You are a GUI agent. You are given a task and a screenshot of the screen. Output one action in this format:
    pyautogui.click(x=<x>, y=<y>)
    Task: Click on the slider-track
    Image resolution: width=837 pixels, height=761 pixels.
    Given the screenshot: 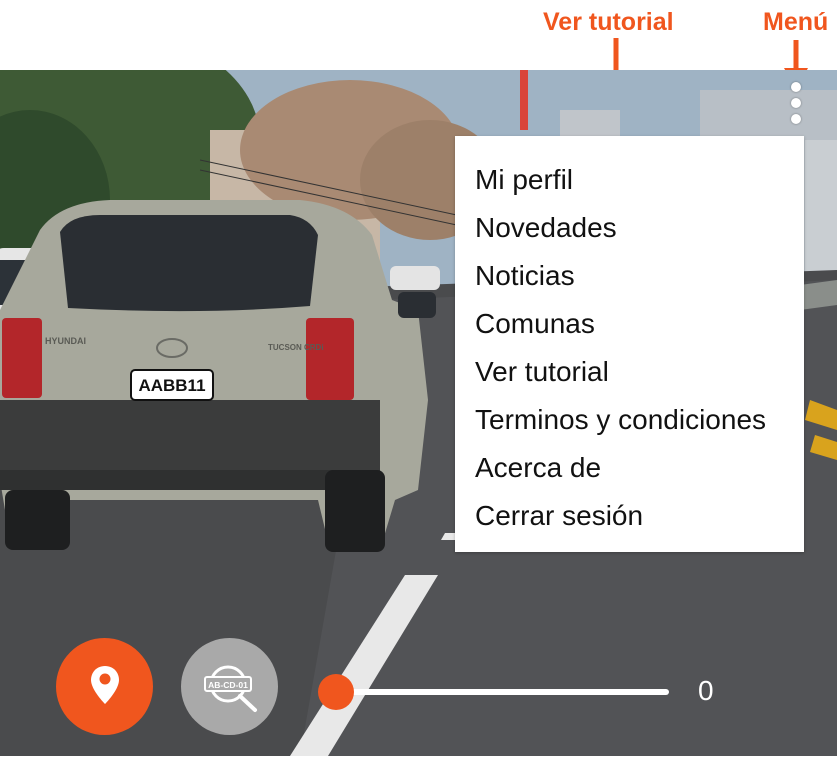 What is the action you would take?
    pyautogui.click(x=502, y=692)
    